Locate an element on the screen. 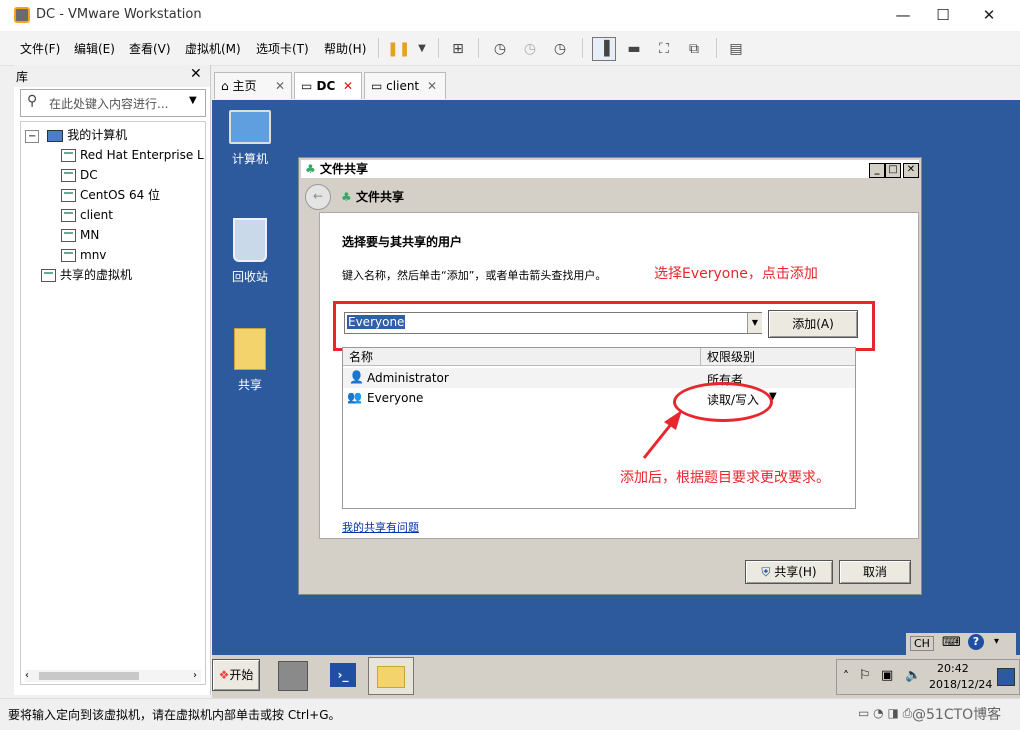 This screenshot has height=730, width=1020. tree-item-vm: CentOS 64 位 is located at coordinates (110, 195).